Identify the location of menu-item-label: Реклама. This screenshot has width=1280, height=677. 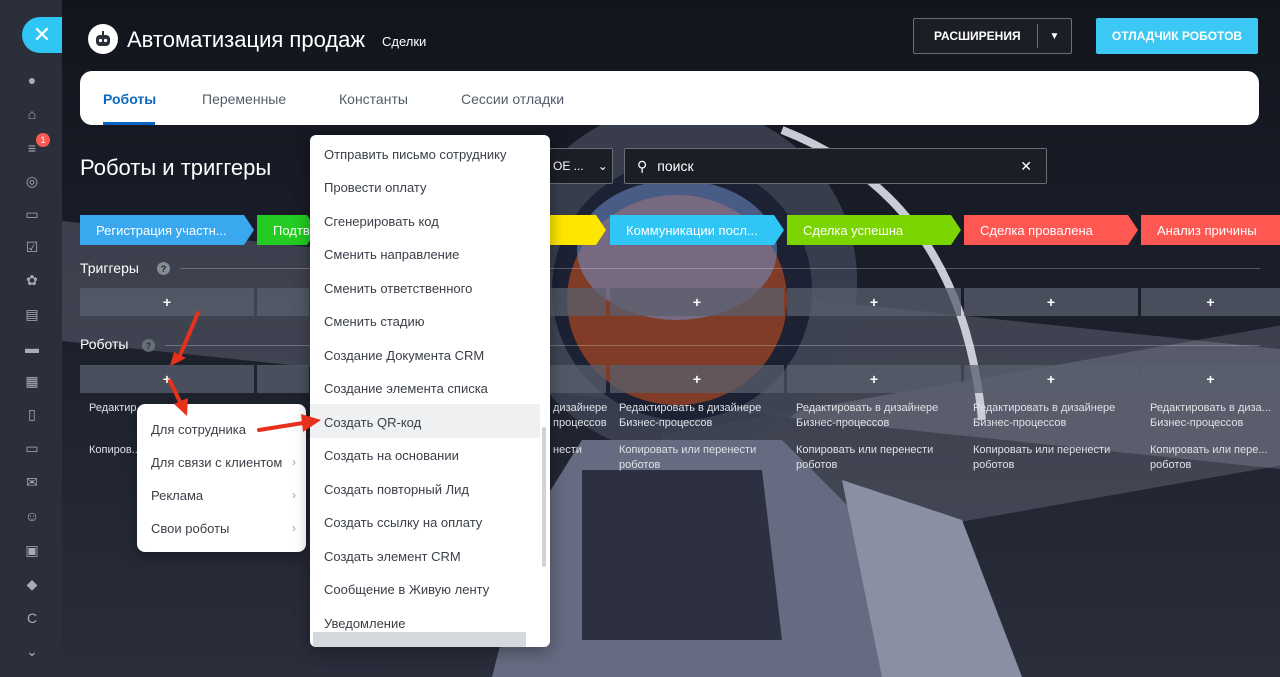
(177, 495).